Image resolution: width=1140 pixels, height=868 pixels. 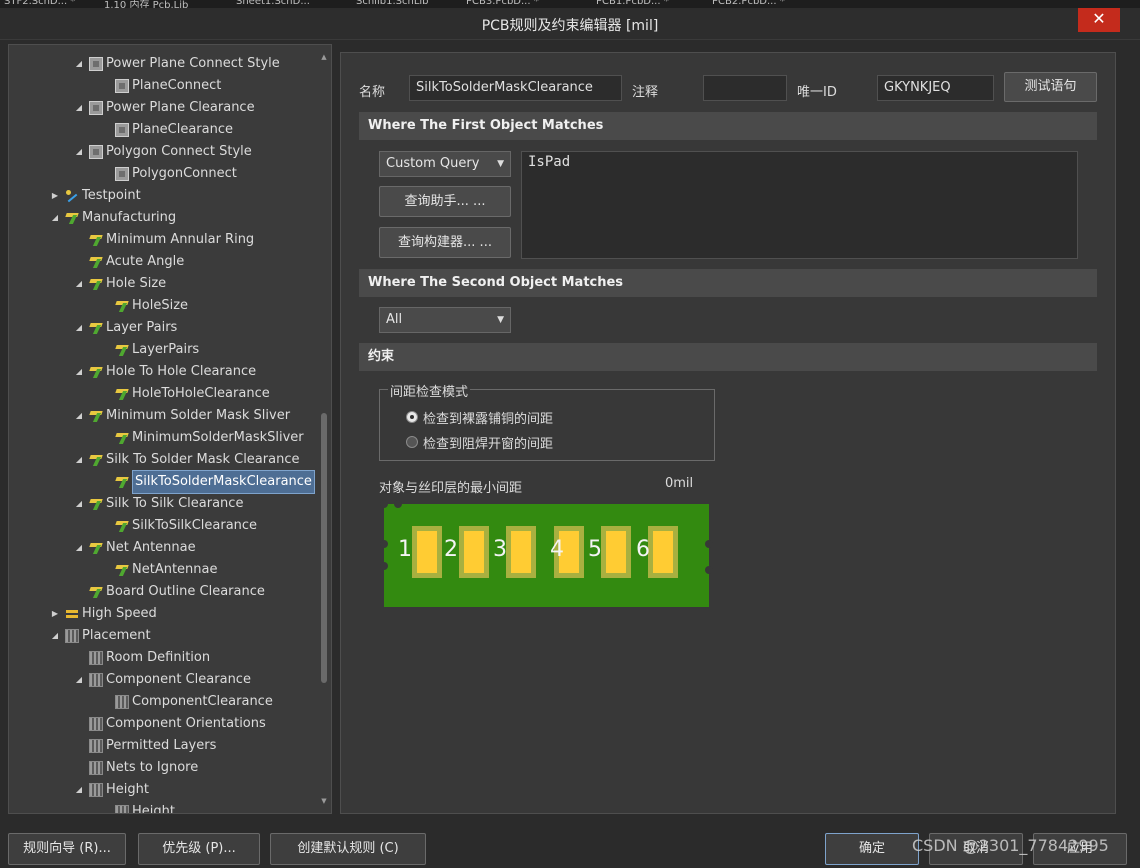 I want to click on dialog-titlebar: PCB规则及约束编辑器 [mil] ✕, so click(x=570, y=24).